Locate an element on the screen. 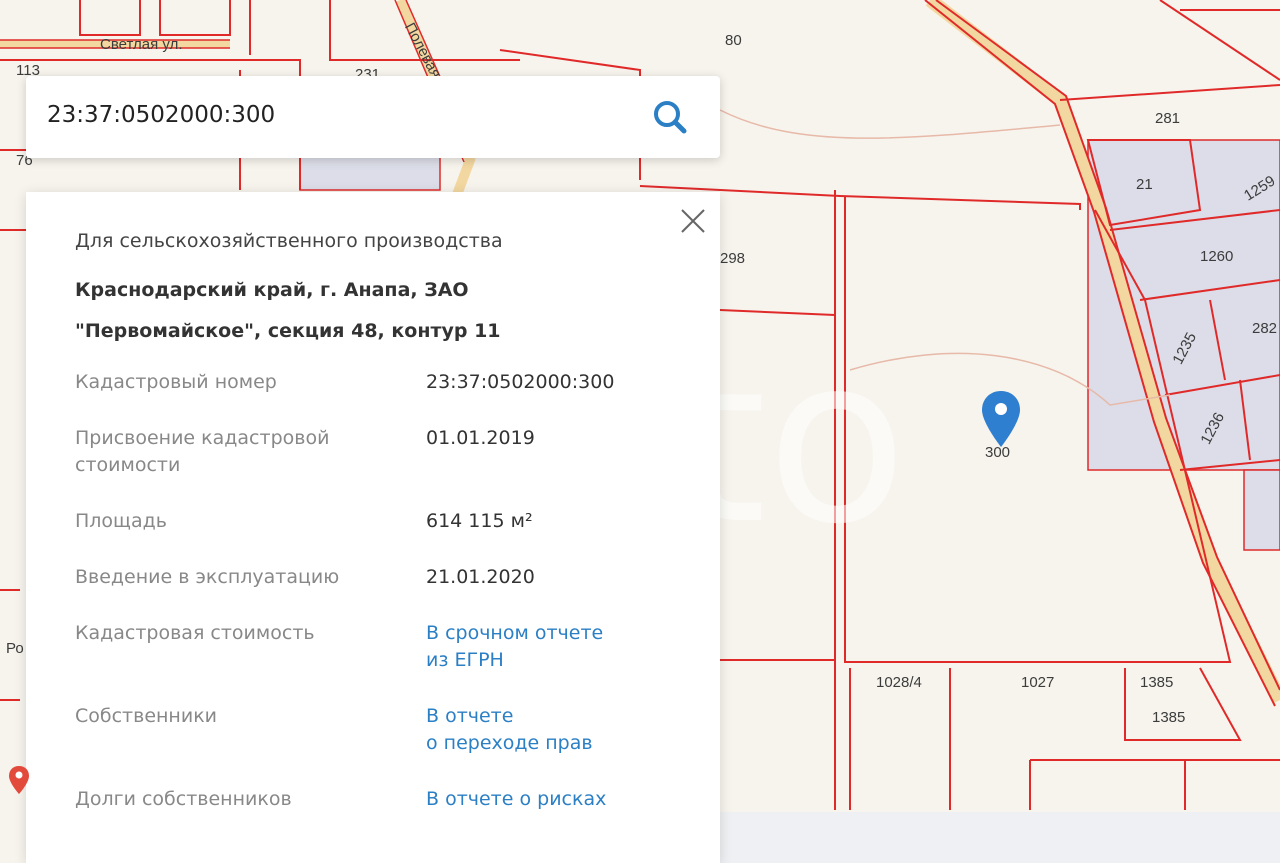 This screenshot has height=863, width=1280. parcel-label: 1027 is located at coordinates (1038, 682).